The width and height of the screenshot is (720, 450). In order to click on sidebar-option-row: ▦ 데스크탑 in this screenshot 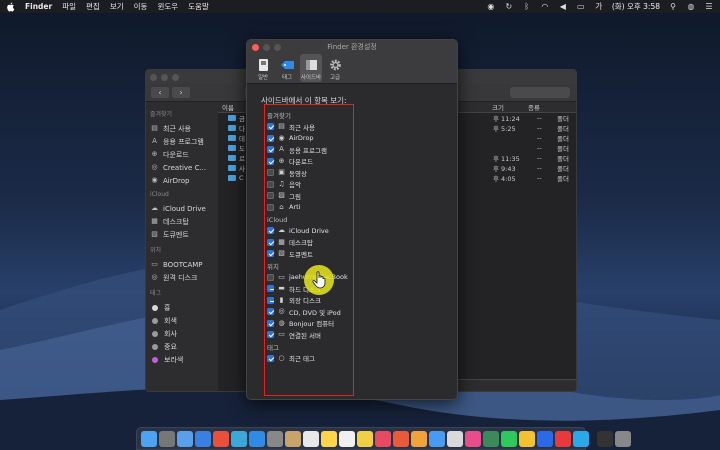, I will do `click(323, 243)`.